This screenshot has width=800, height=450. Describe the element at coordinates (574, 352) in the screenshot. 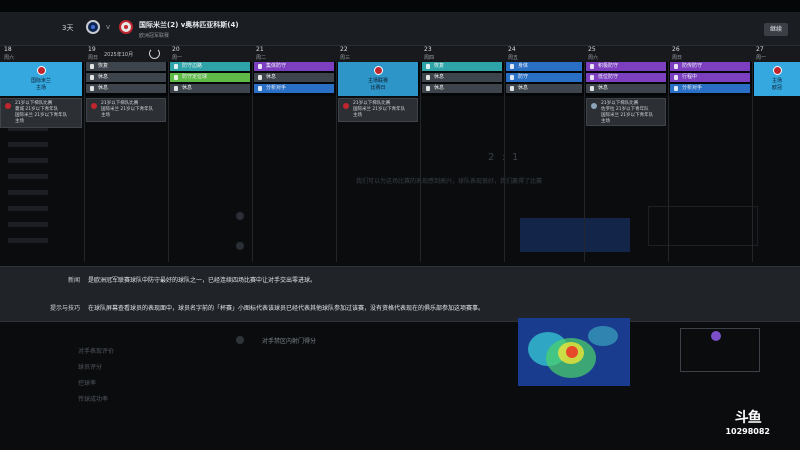

I see `heatmap` at that location.